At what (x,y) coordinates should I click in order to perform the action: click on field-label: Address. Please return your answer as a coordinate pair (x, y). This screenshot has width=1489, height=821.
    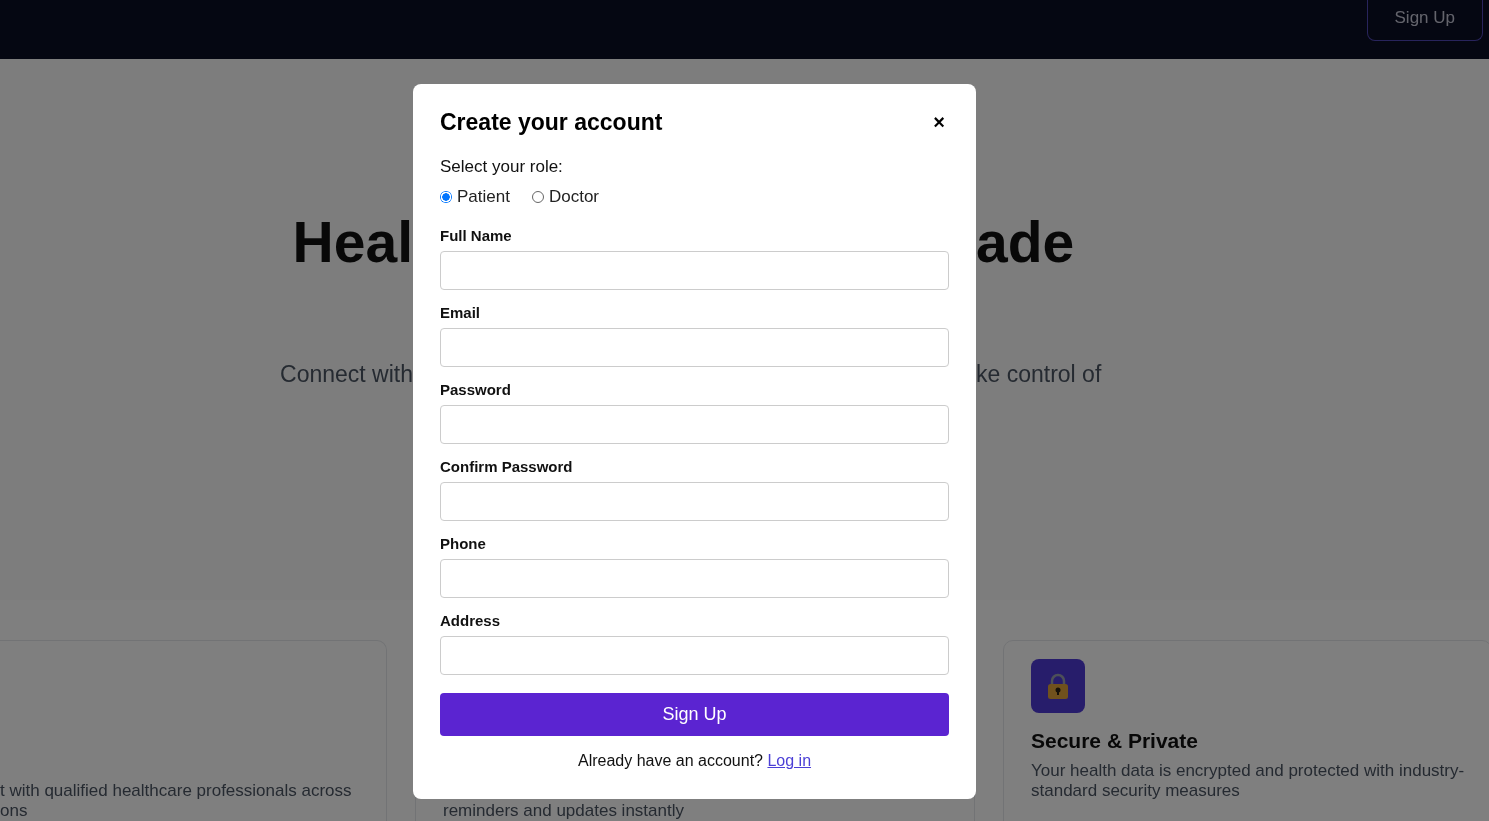
    Looking at the image, I should click on (471, 621).